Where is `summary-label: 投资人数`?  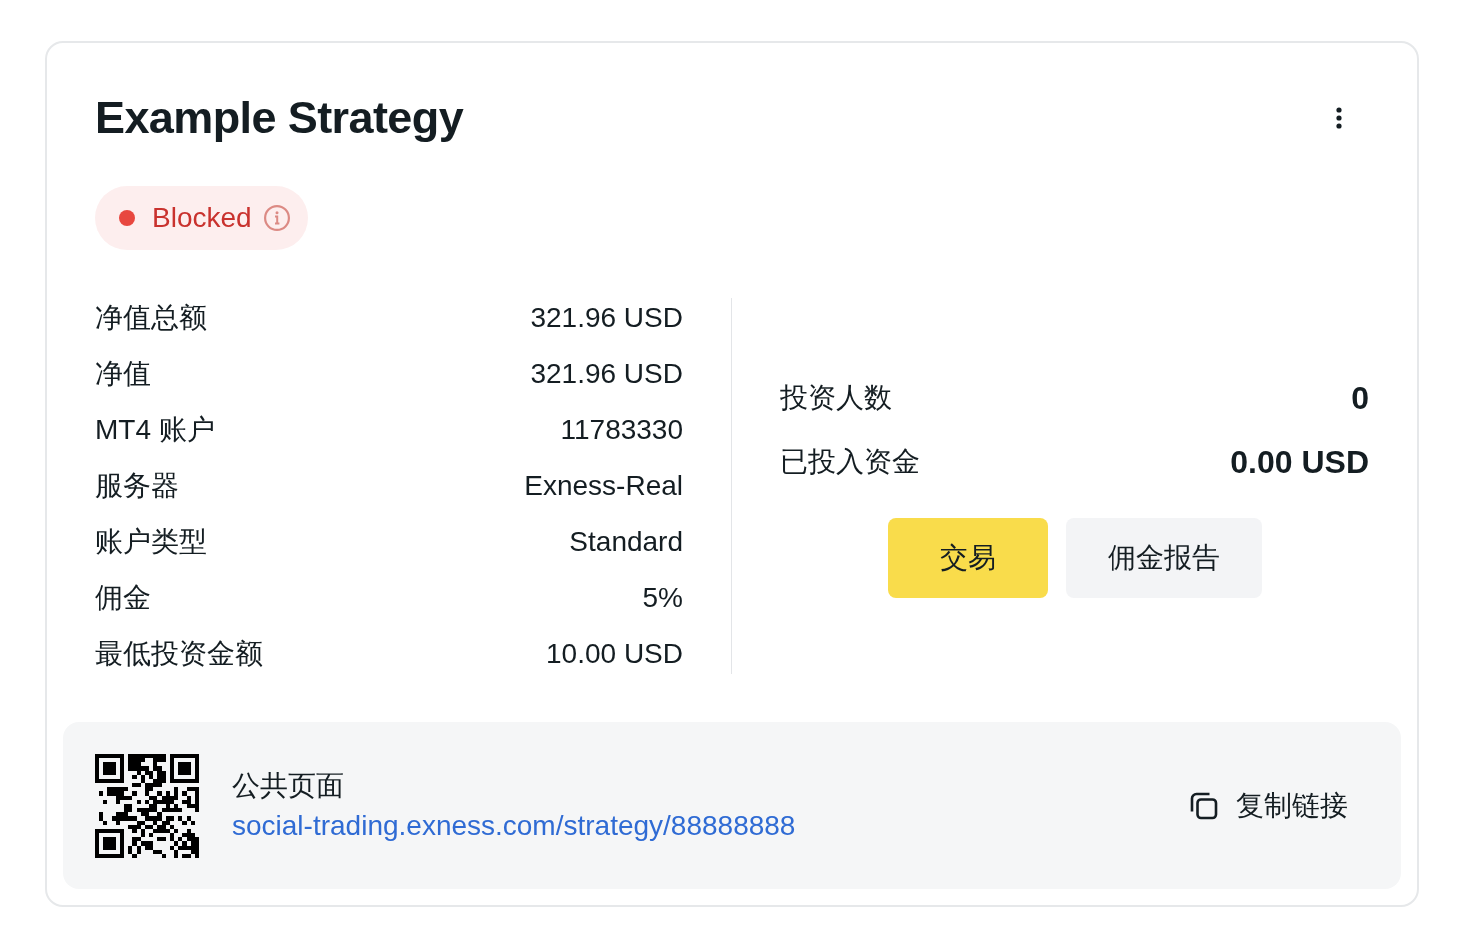
summary-label: 投资人数 is located at coordinates (836, 398).